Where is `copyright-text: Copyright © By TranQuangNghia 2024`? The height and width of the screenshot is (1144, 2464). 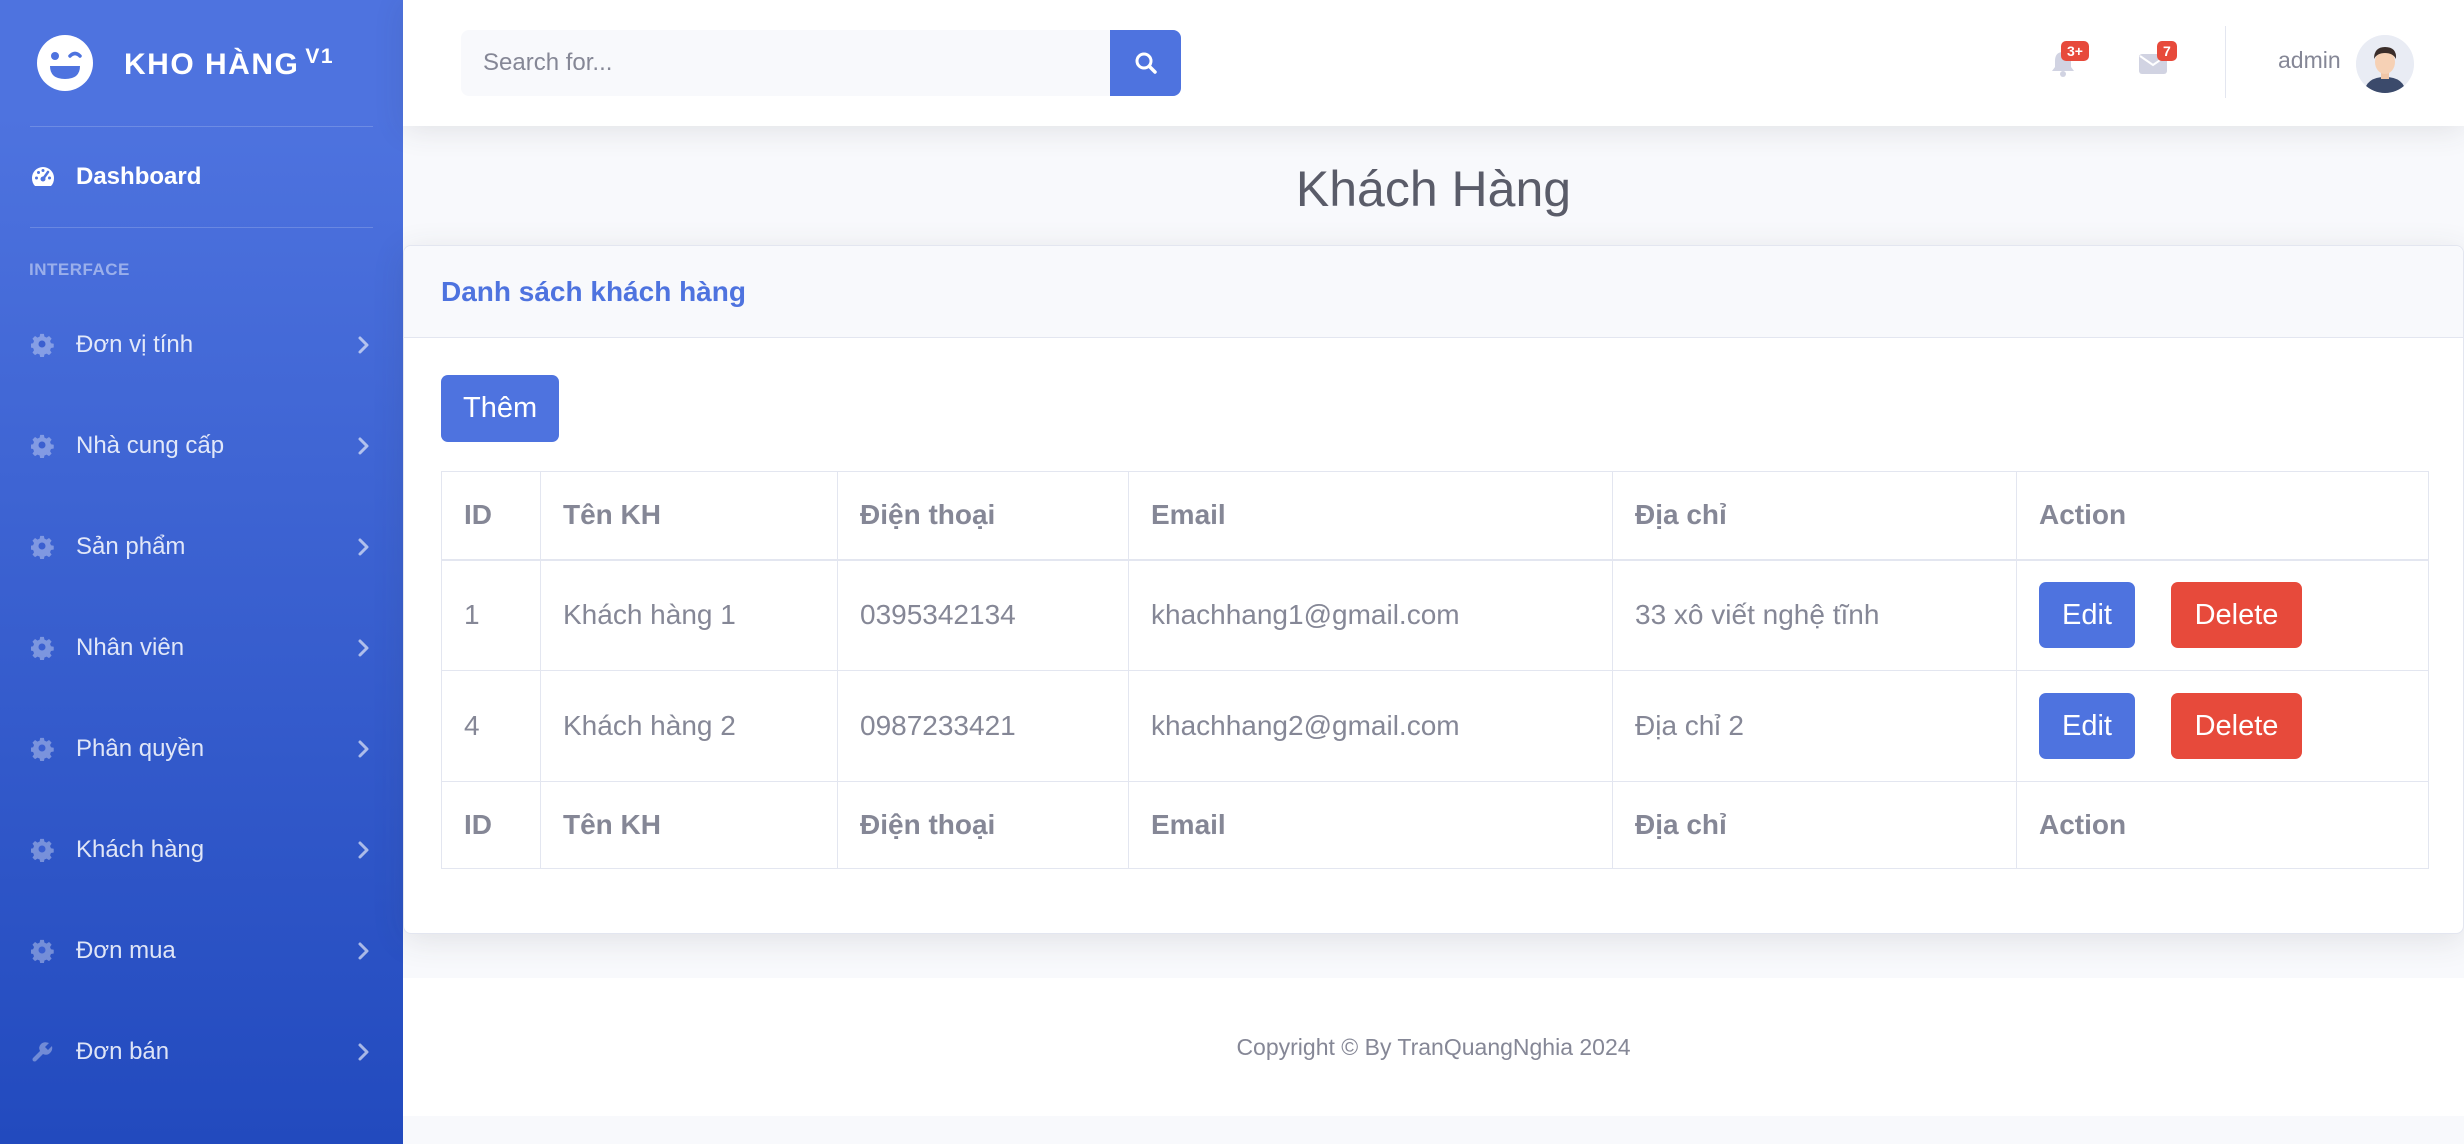
copyright-text: Copyright © By TranQuangNghia 2024 is located at coordinates (1433, 1046).